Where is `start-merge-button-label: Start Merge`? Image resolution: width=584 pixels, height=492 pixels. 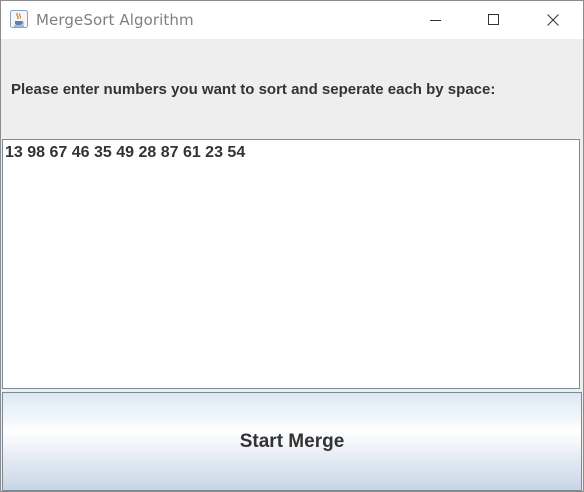 start-merge-button-label: Start Merge is located at coordinates (292, 441).